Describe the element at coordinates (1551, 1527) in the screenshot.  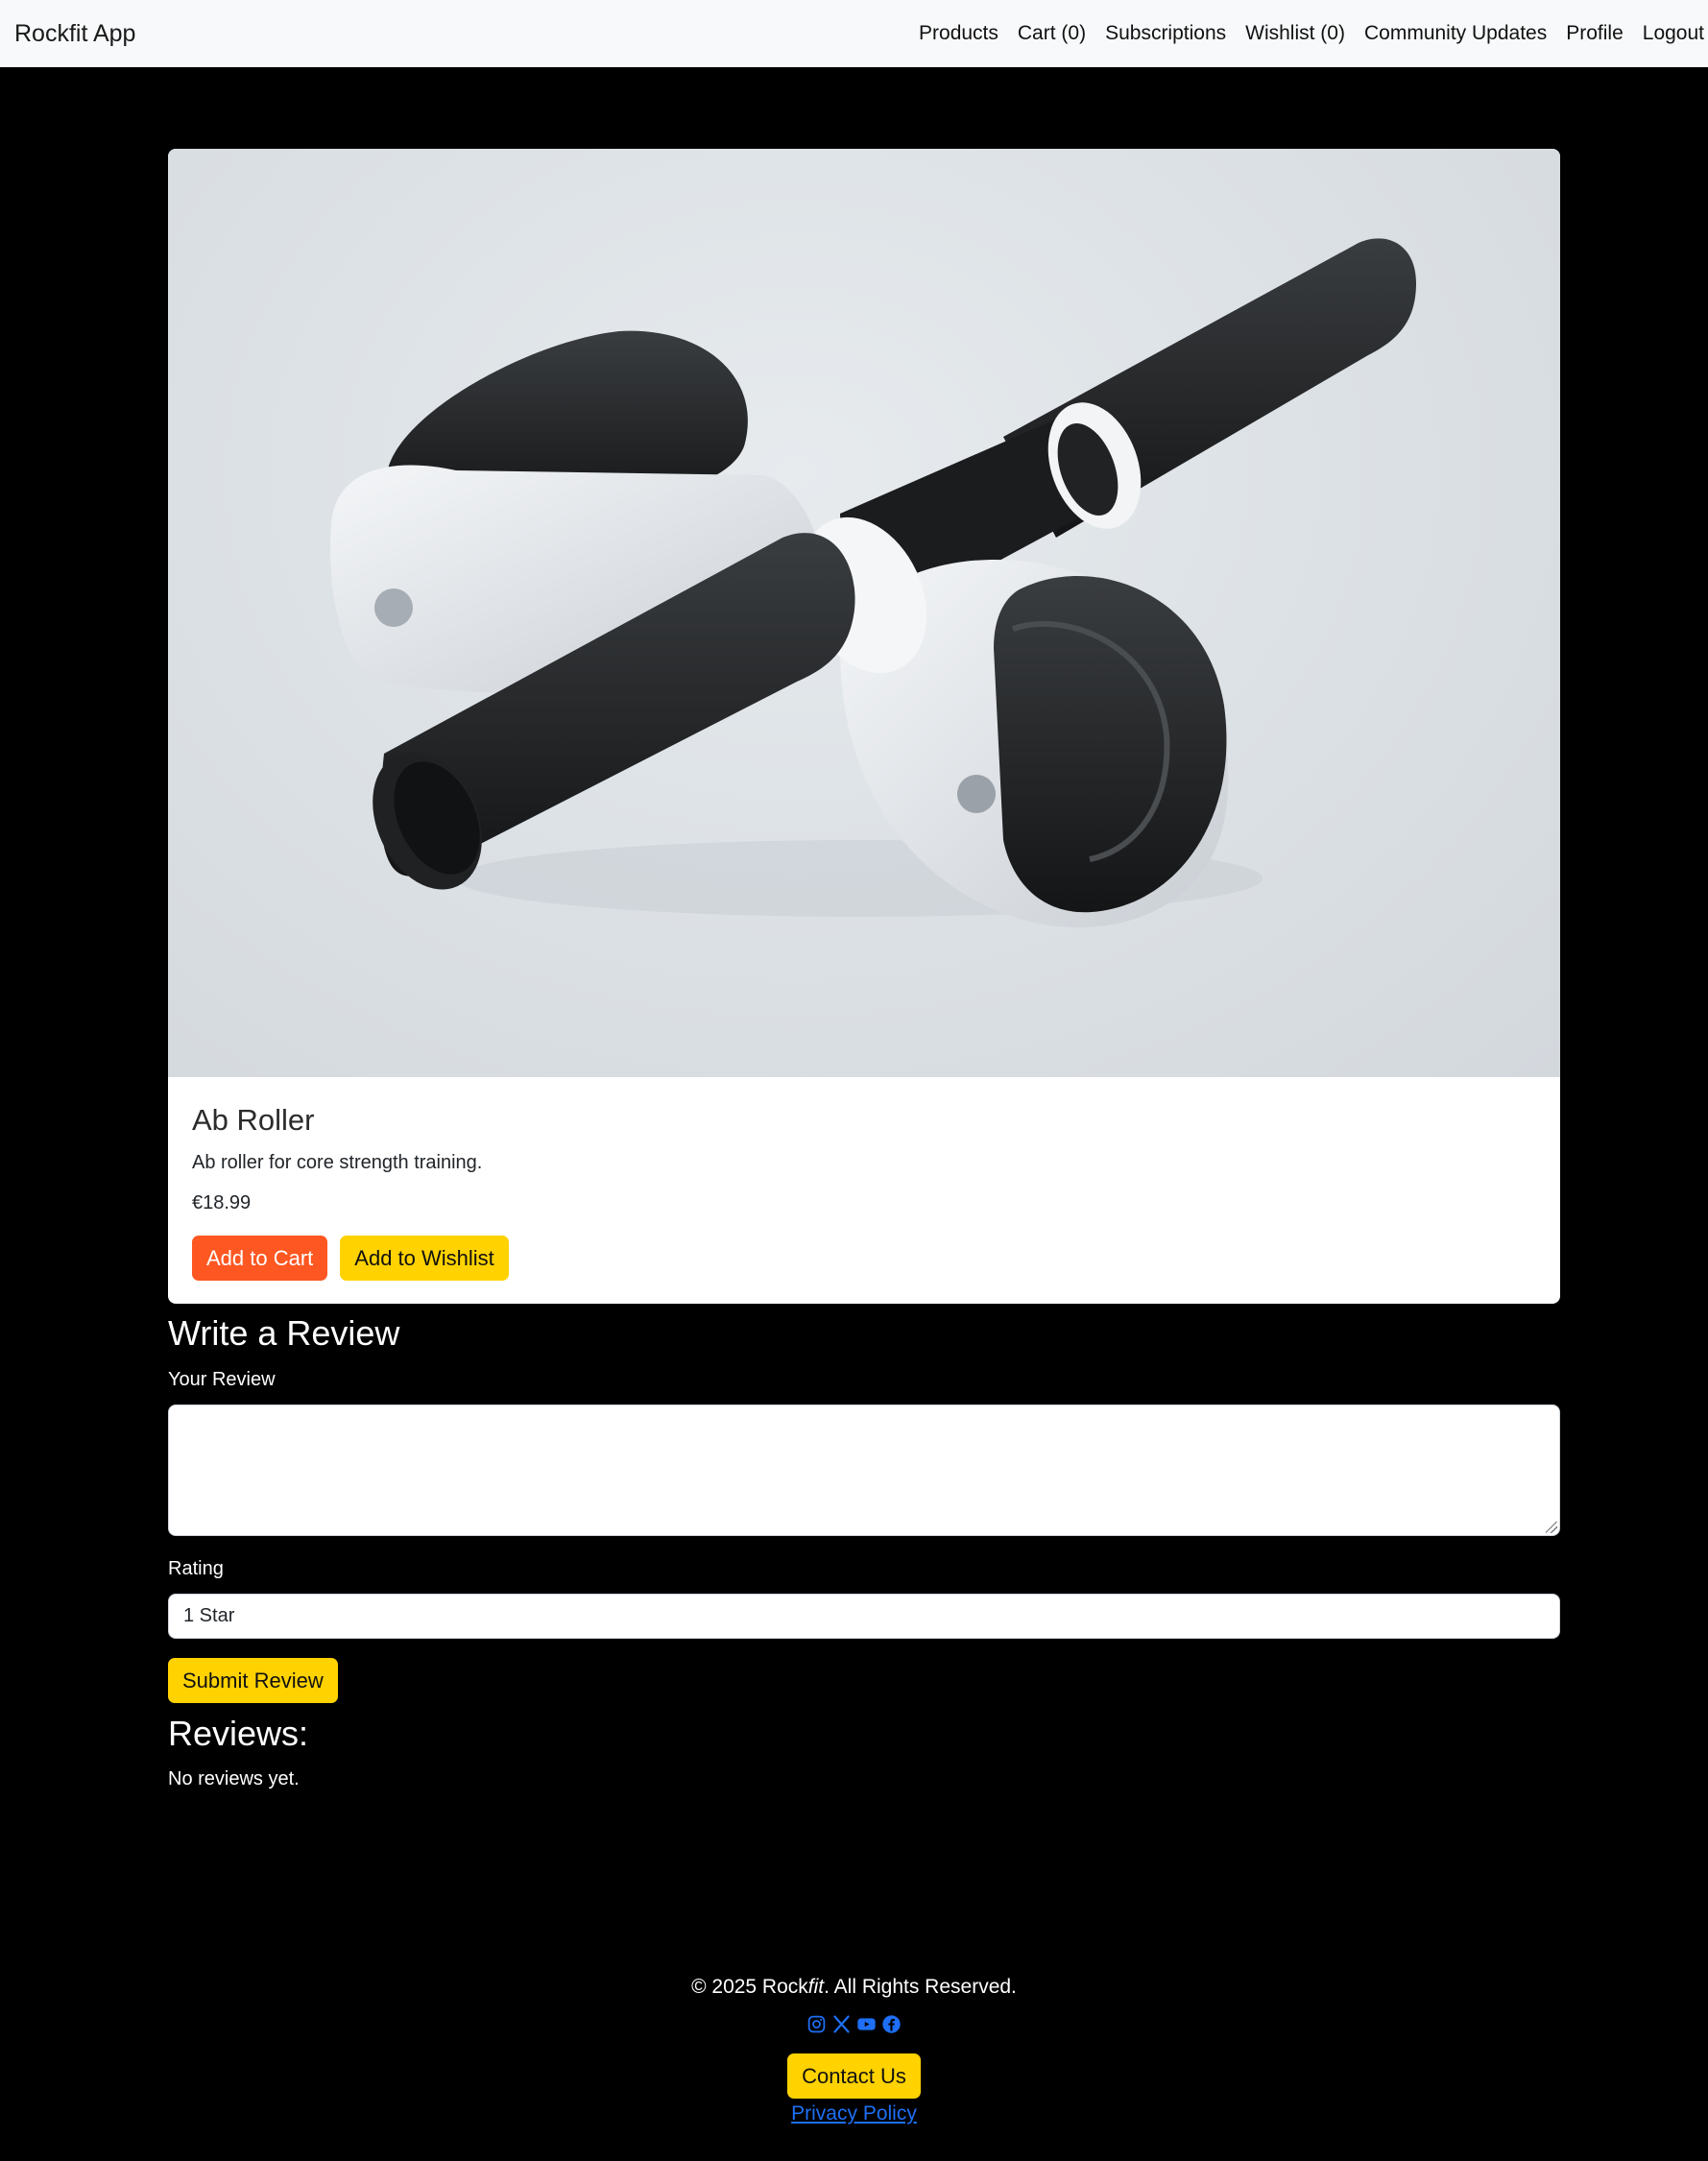
I see `textarea-resize-handle` at that location.